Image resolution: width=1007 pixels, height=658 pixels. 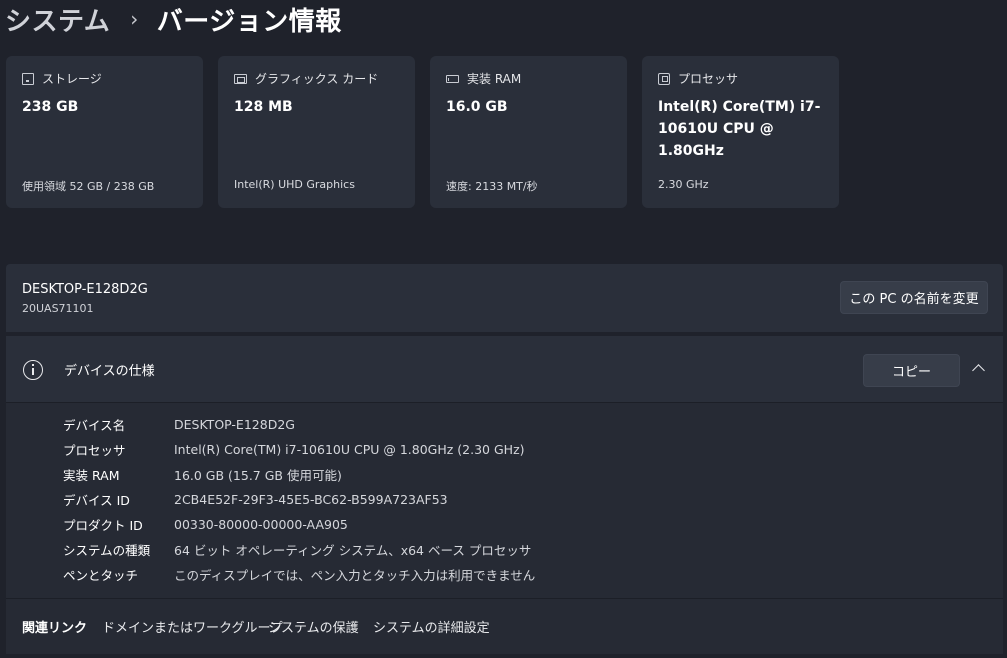 I want to click on processor-icon, so click(x=664, y=78).